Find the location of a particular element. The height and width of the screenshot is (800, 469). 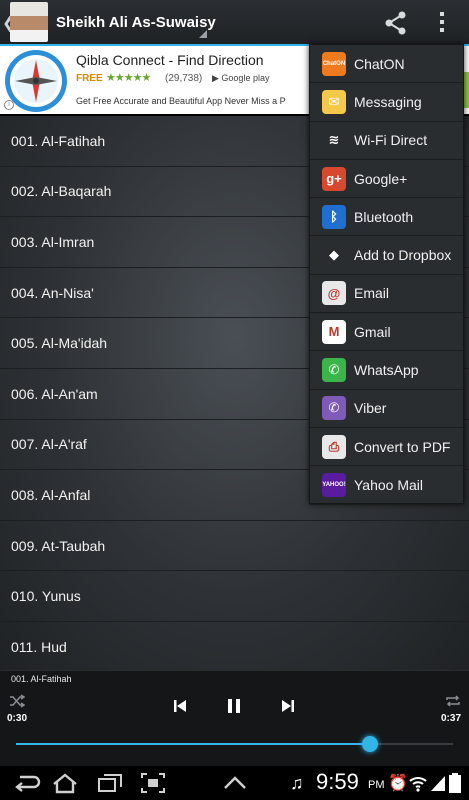

ad-rating-count: (29,738) is located at coordinates (184, 78).